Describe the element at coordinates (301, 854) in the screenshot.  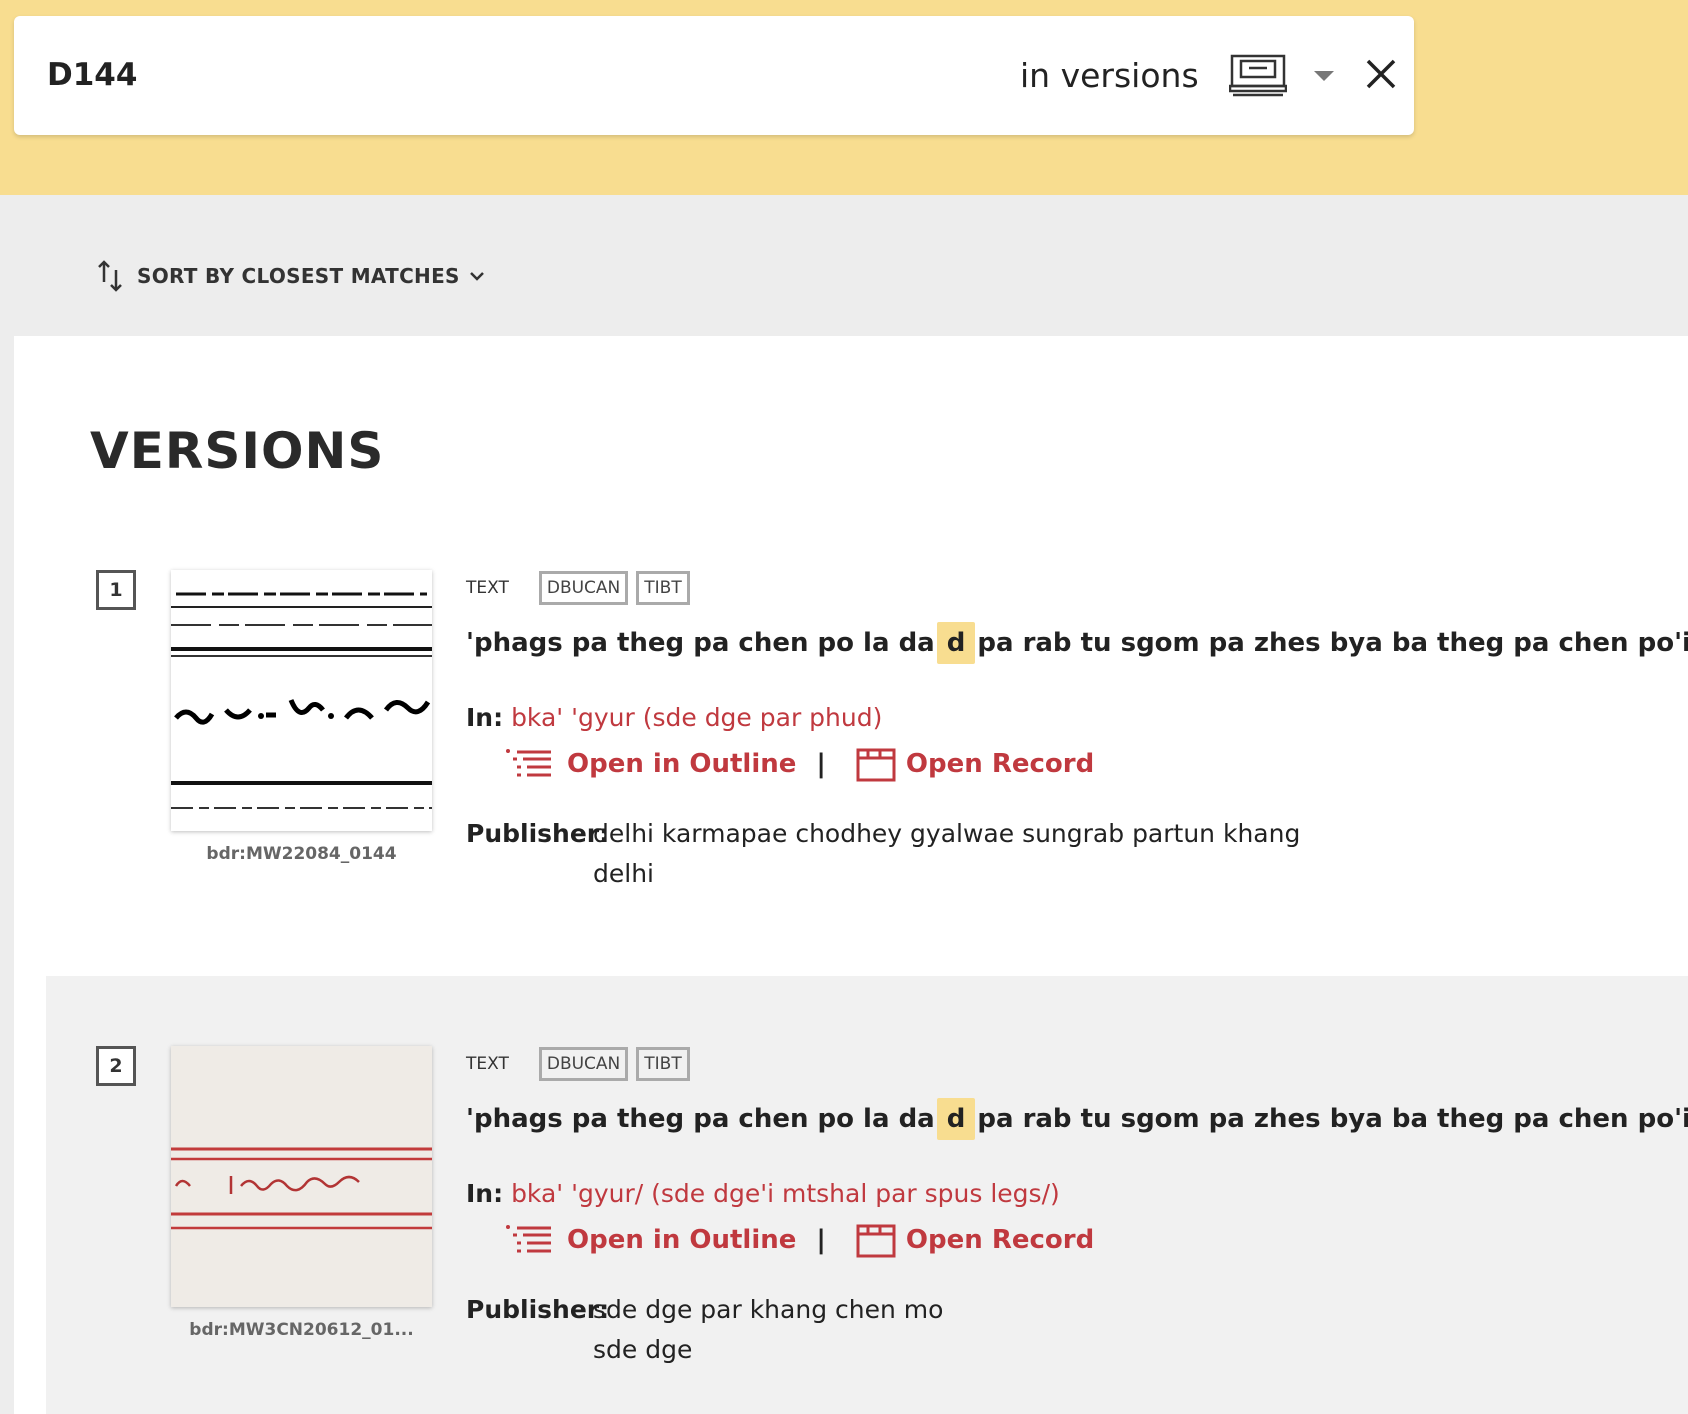
I see `thumbnail-id: bdr:MW22084_0144` at that location.